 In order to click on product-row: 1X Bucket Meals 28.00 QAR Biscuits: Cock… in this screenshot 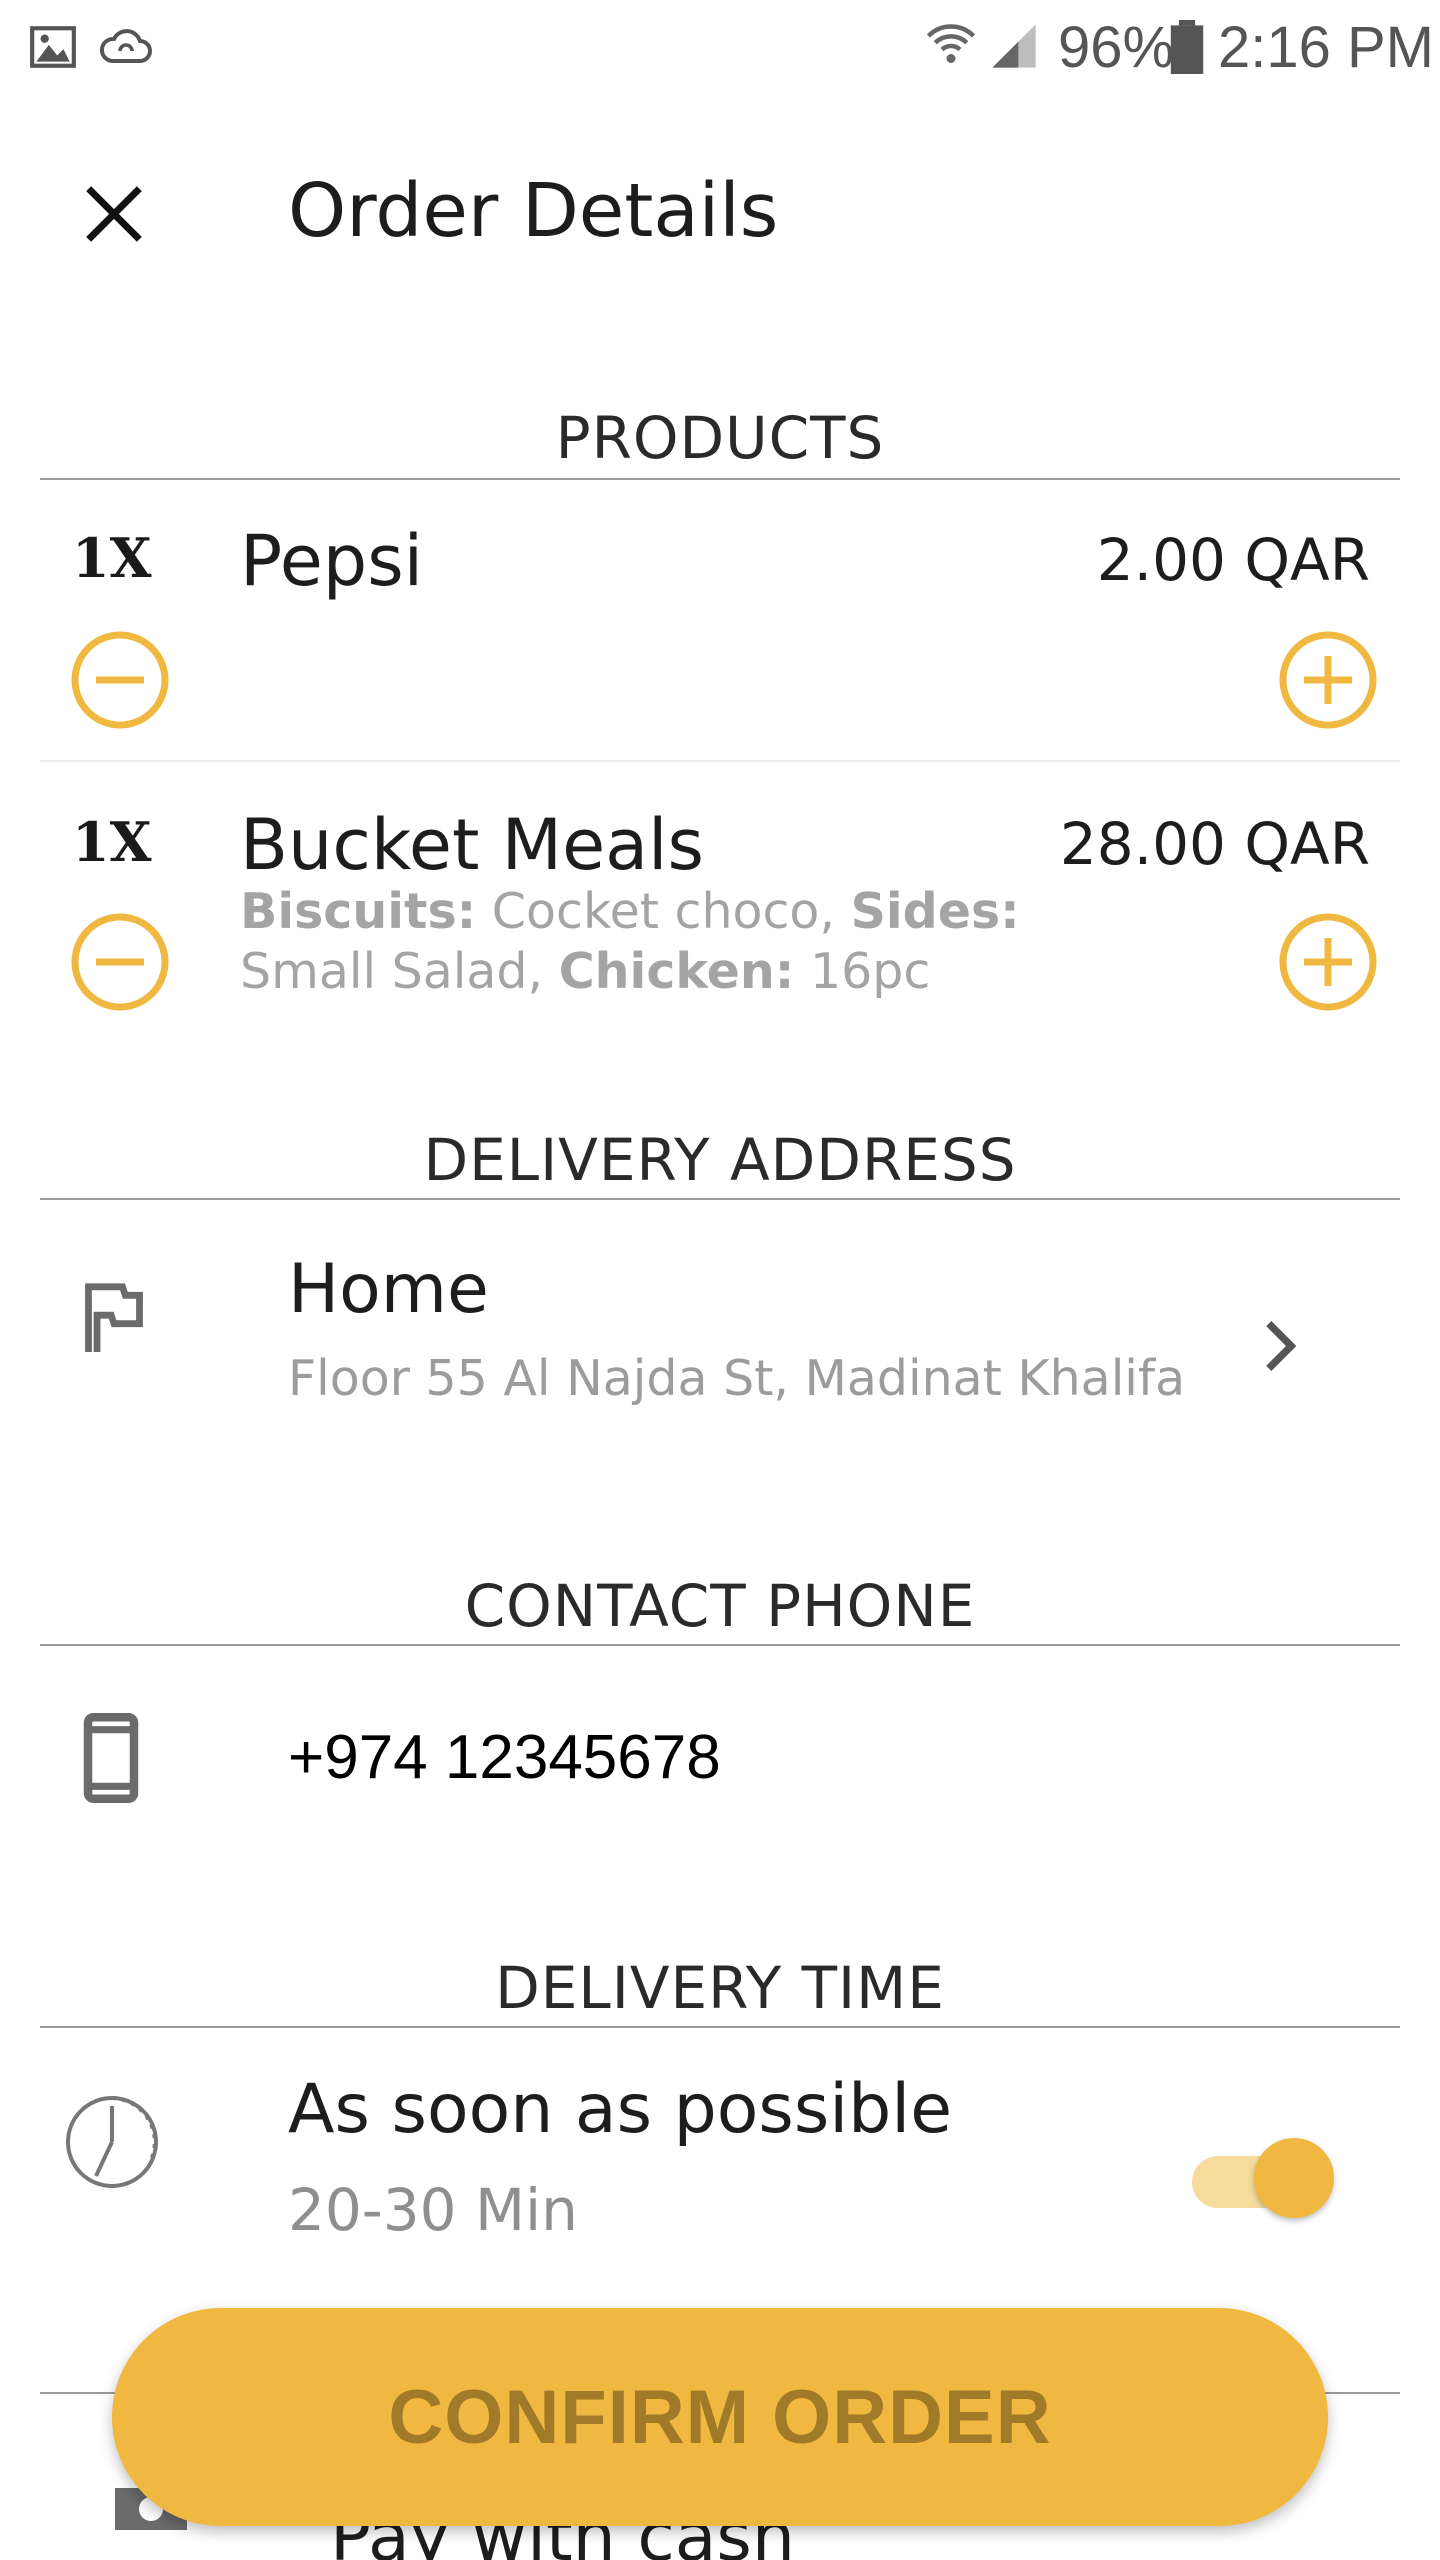, I will do `click(720, 912)`.